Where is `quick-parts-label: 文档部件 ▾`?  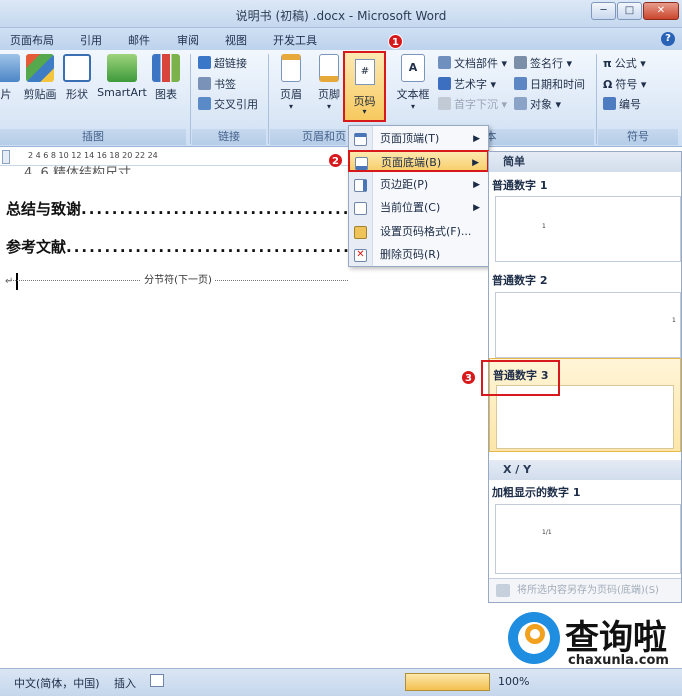
quick-parts-label: 文档部件 ▾ is located at coordinates (481, 63).